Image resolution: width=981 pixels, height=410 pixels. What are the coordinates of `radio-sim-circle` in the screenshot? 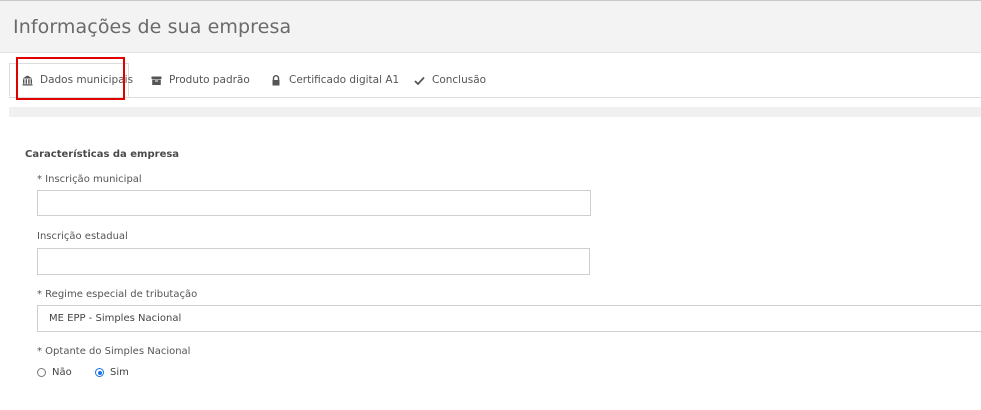 It's located at (99, 372).